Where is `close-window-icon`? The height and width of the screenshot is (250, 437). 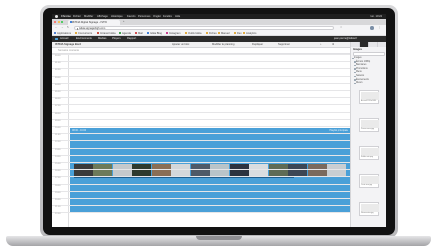 close-window-icon is located at coordinates (55, 22).